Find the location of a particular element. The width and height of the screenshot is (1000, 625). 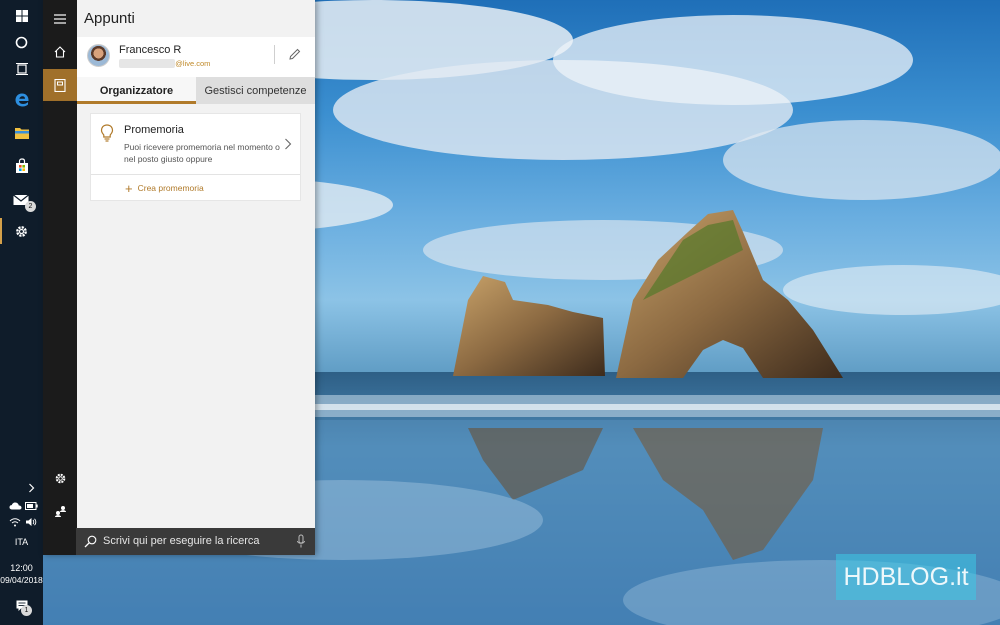

user-email: xxxxxxxxxxxxxxx@live.com is located at coordinates (164, 63).